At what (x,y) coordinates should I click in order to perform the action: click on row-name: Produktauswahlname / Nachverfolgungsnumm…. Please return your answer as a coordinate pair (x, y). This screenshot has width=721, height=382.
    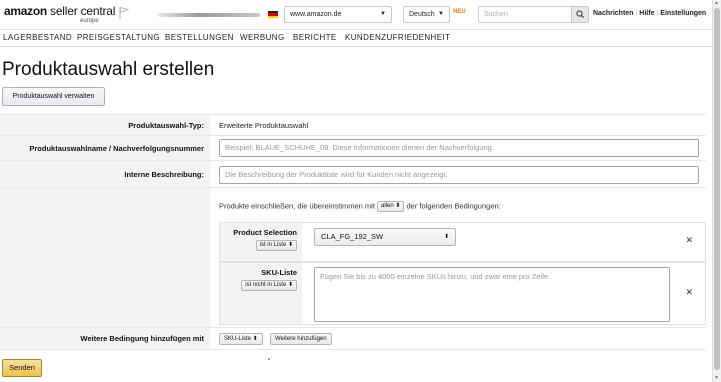
    Looking at the image, I should click on (353, 148).